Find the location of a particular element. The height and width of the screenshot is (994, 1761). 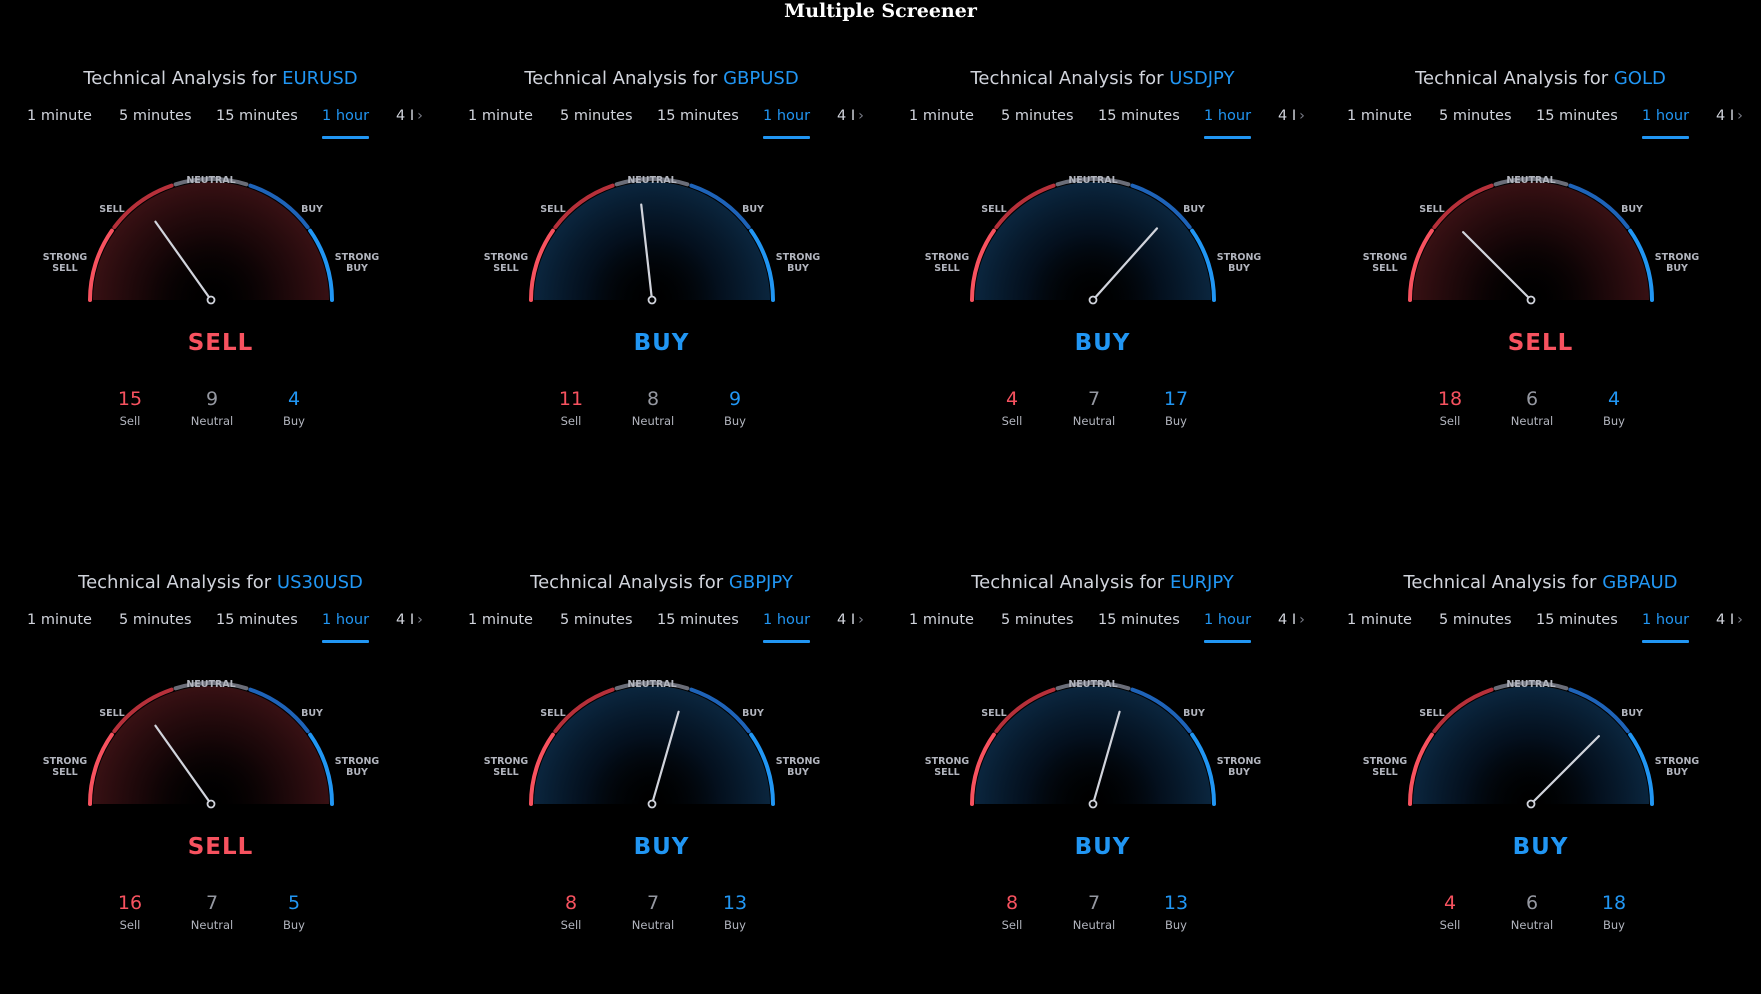

counter-sell-value: 18 is located at coordinates (1450, 399).